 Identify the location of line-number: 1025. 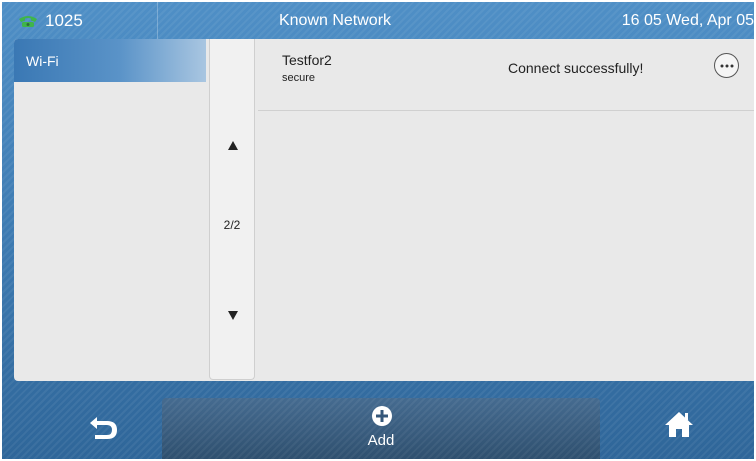
(64, 20).